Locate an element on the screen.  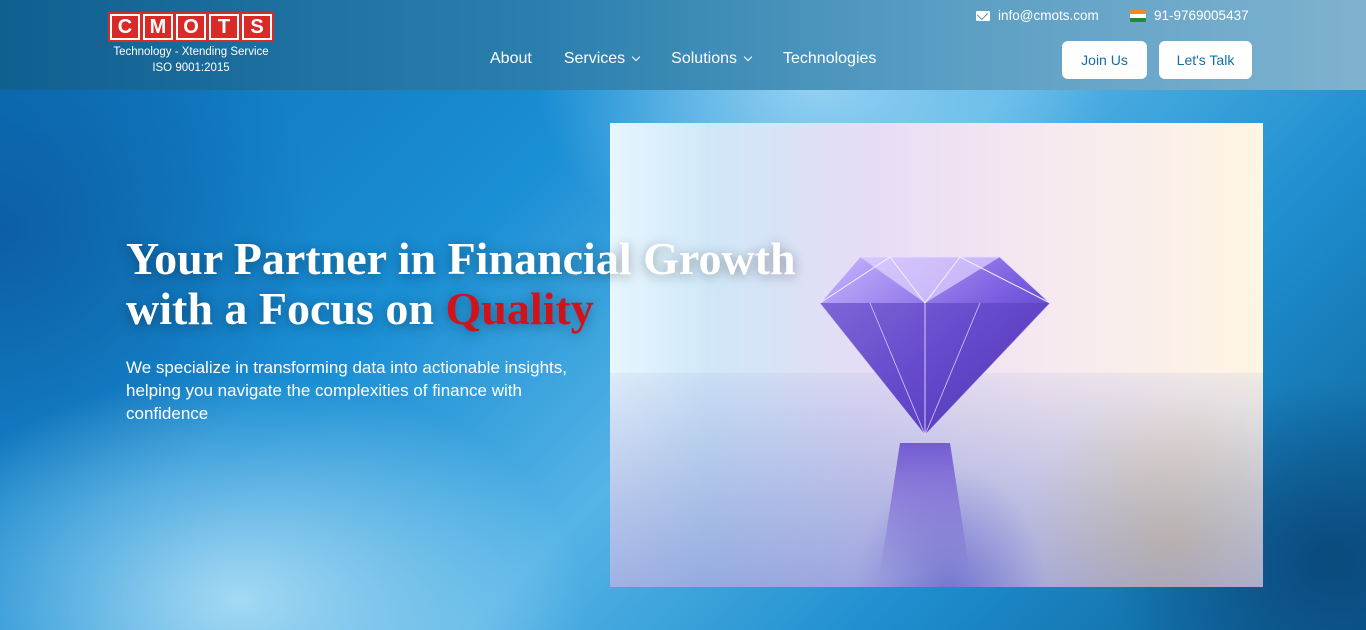
logo-letter: M is located at coordinates (158, 27).